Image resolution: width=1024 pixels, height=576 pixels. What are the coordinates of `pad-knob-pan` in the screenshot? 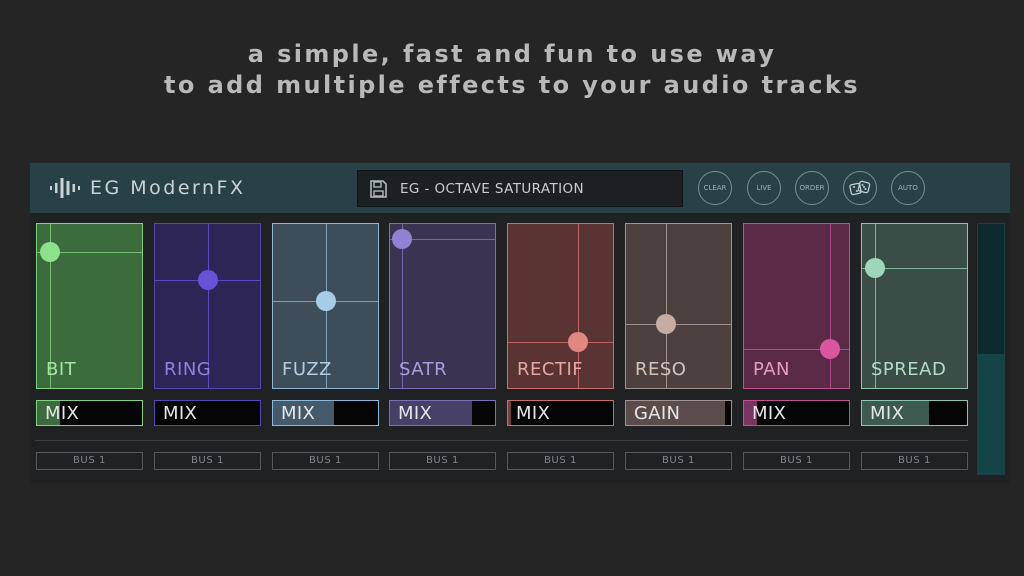 It's located at (830, 348).